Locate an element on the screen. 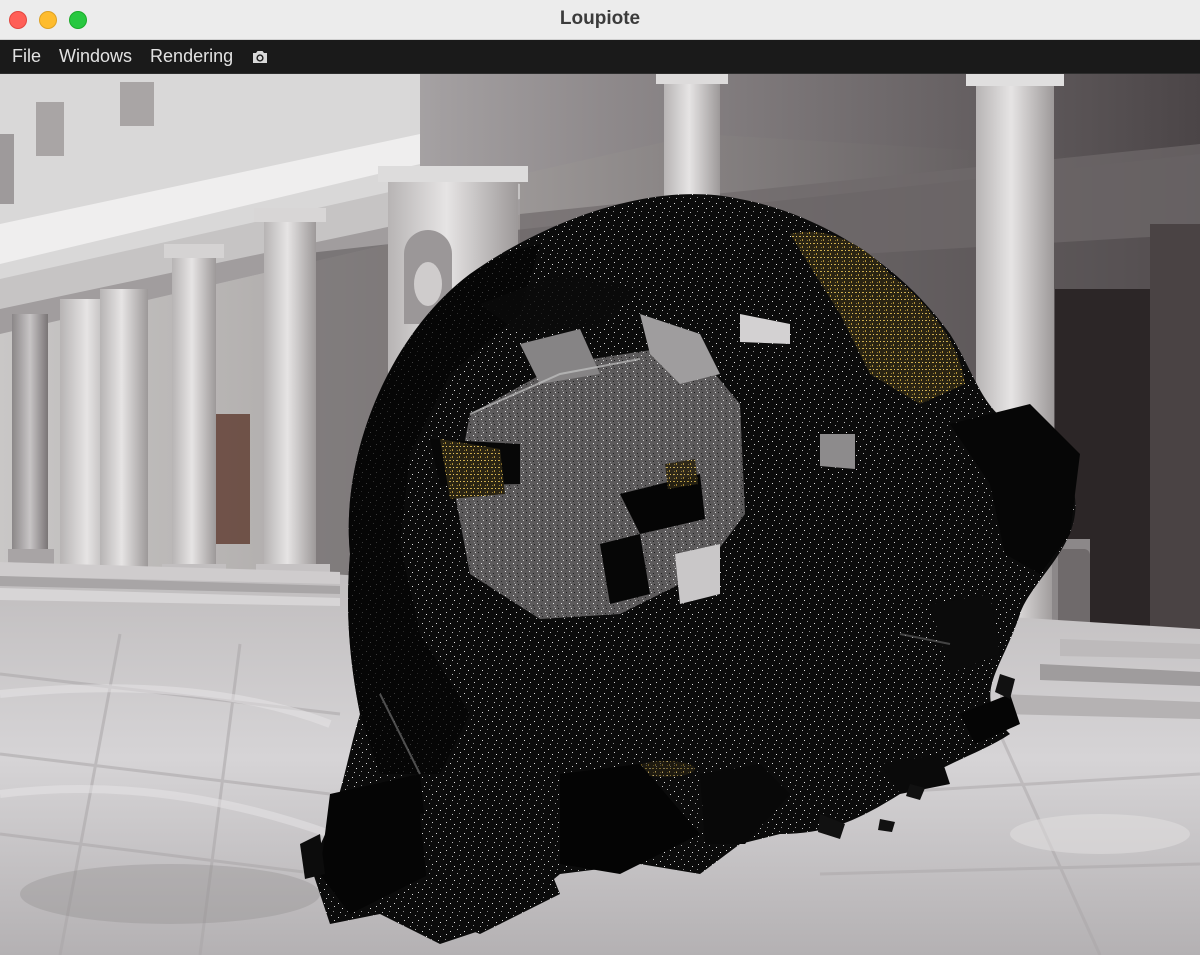 This screenshot has width=1200, height=955. menu-bar: File Windows Rendering is located at coordinates (600, 57).